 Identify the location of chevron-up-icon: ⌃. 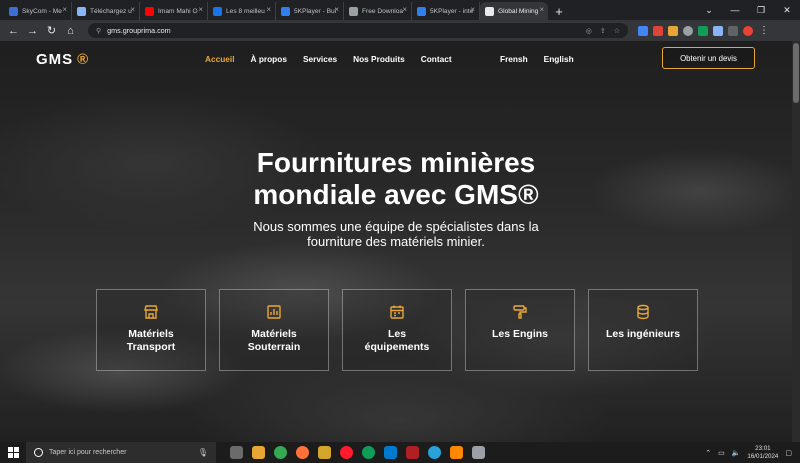
(708, 453).